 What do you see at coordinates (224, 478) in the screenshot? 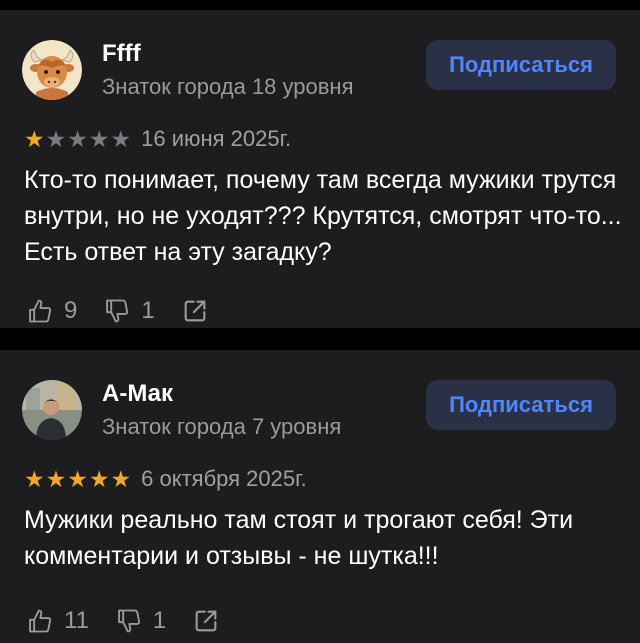
I see `review-date: 6 октября 2025г.` at bounding box center [224, 478].